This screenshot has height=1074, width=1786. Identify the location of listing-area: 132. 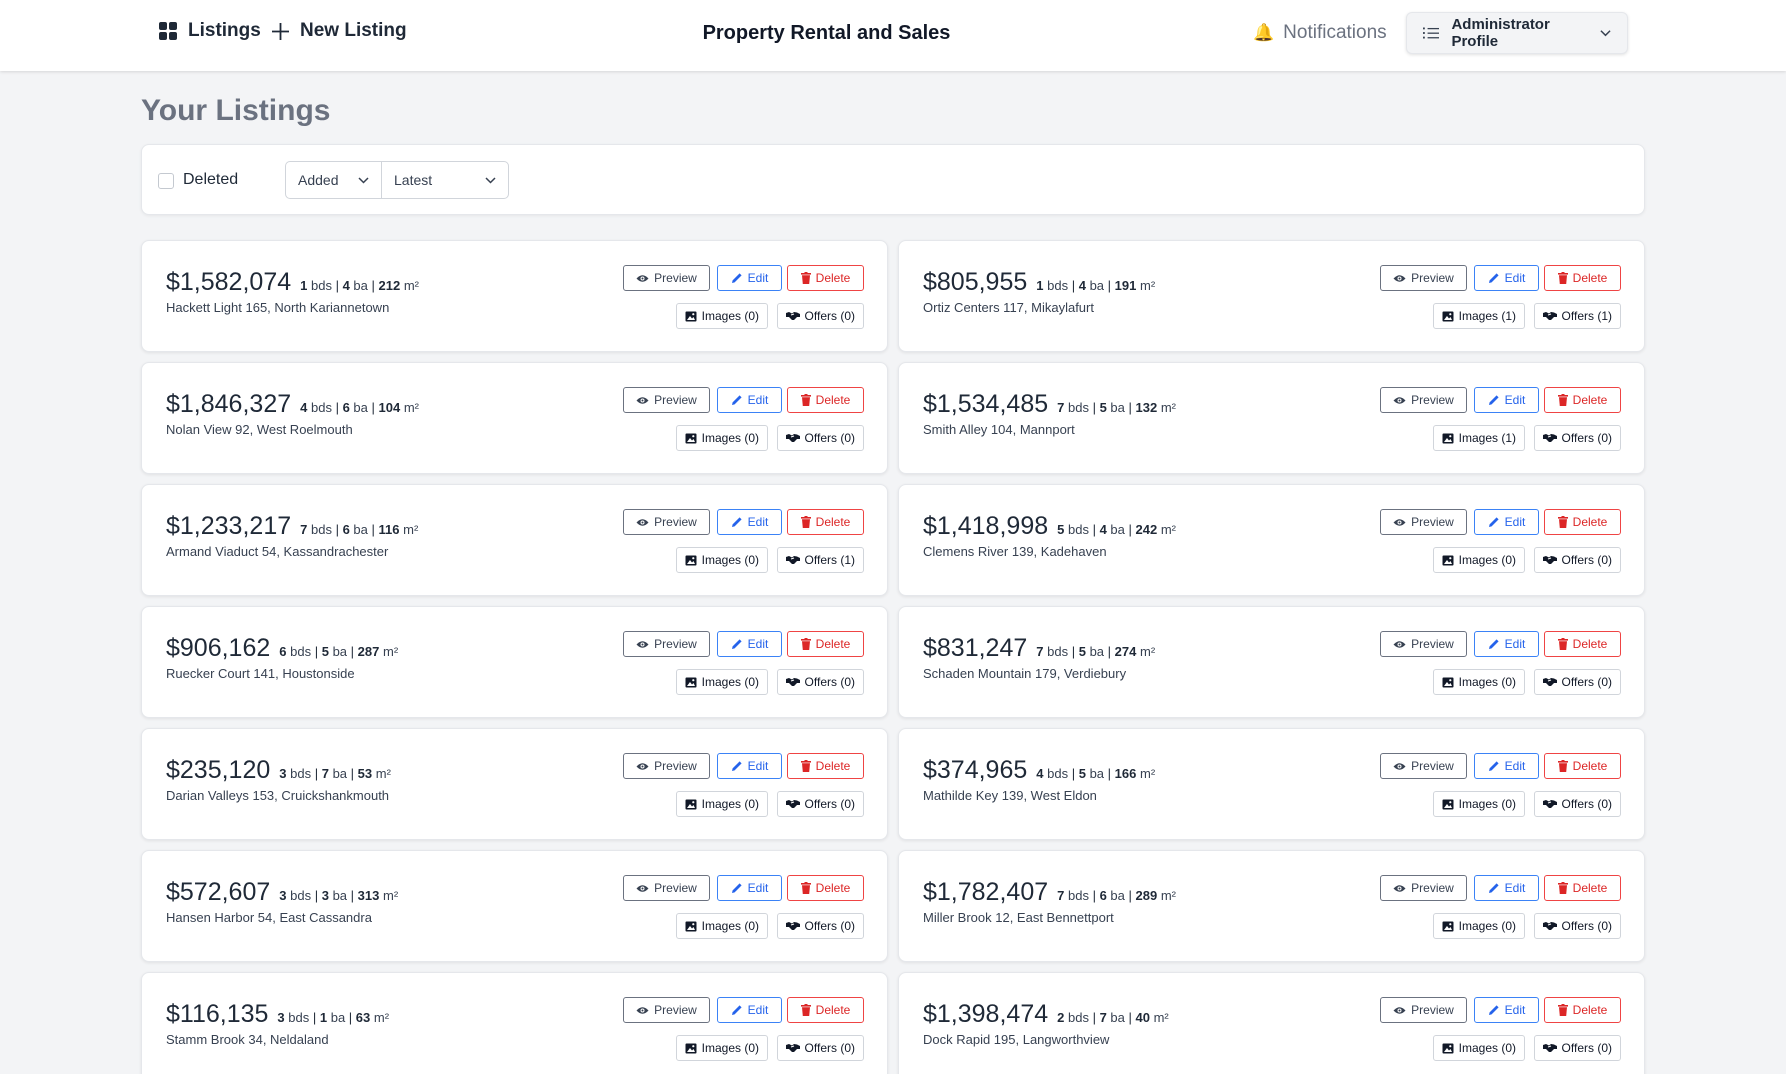
(1146, 407).